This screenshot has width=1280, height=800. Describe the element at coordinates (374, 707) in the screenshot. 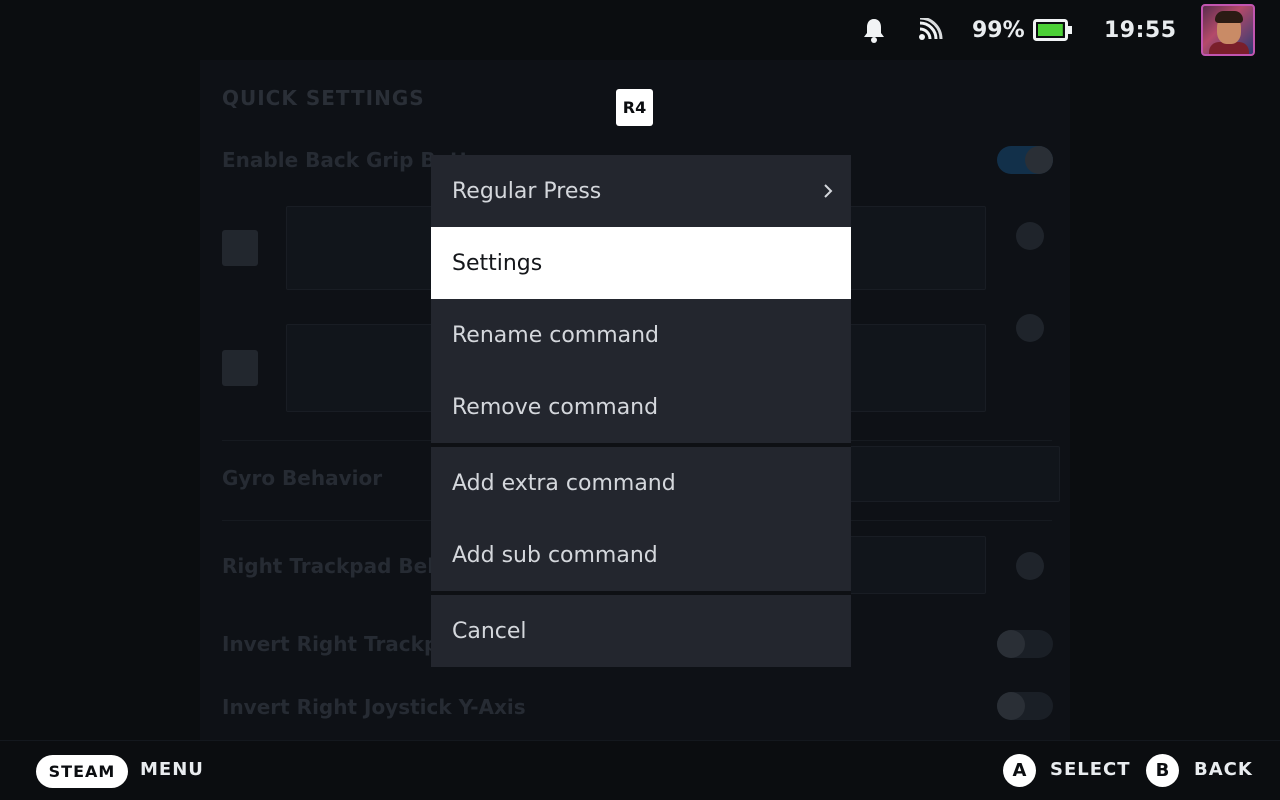

I see `bg-row-label: Invert Right Joystick Y-Axis` at that location.